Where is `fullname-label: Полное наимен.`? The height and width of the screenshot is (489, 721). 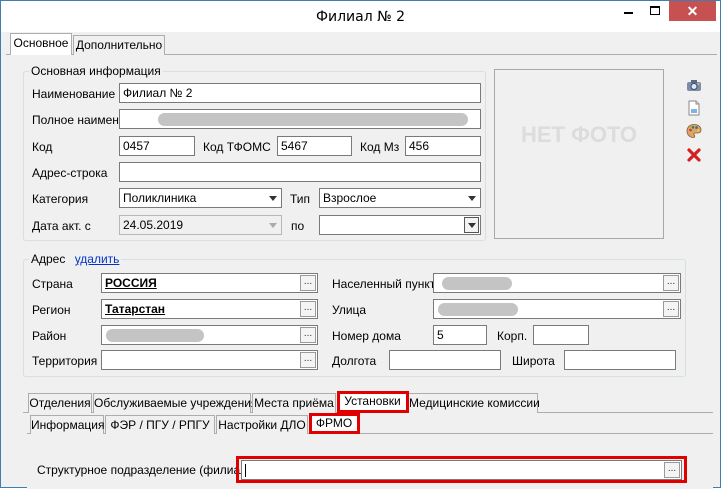
fullname-label: Полное наимен. is located at coordinates (77, 120).